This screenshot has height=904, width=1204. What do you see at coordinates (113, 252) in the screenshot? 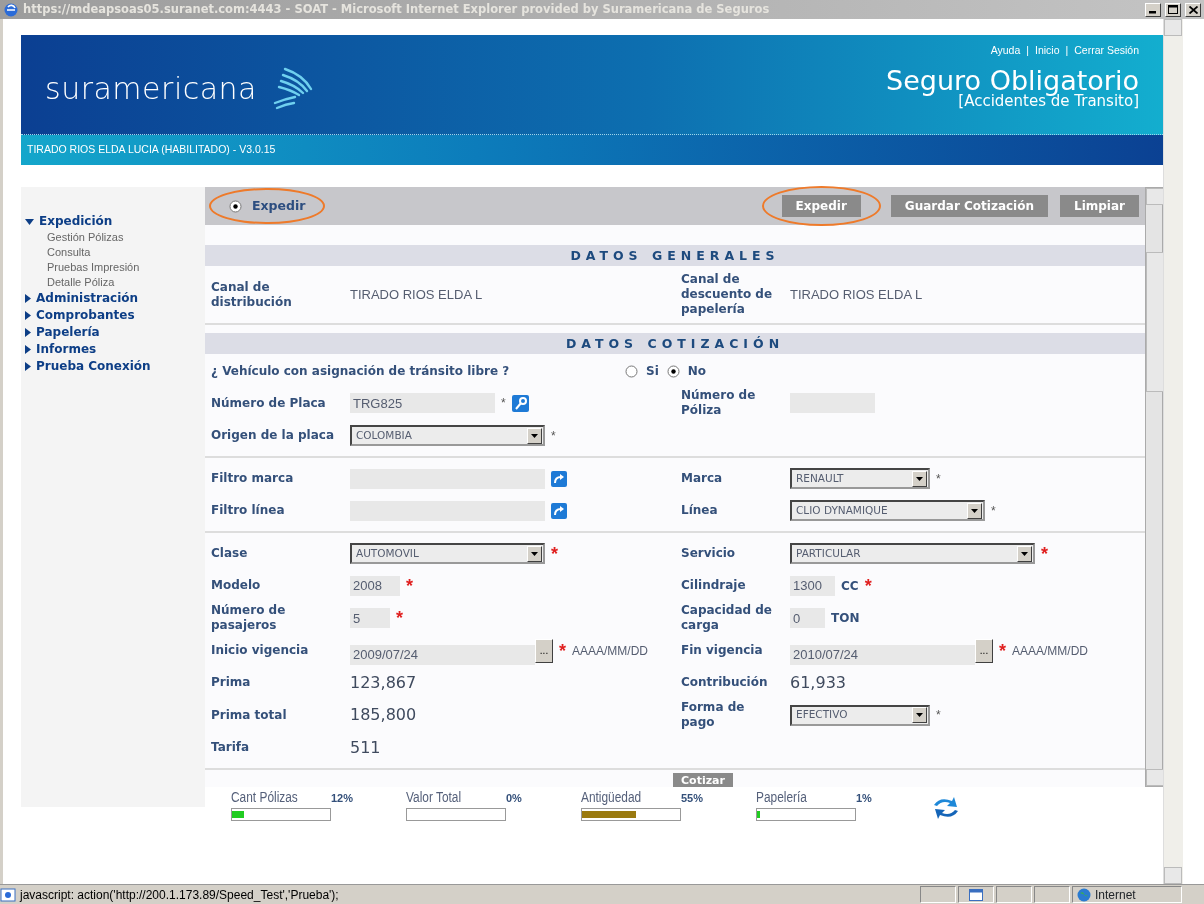
I see `sidebar-subitem: Consulta` at bounding box center [113, 252].